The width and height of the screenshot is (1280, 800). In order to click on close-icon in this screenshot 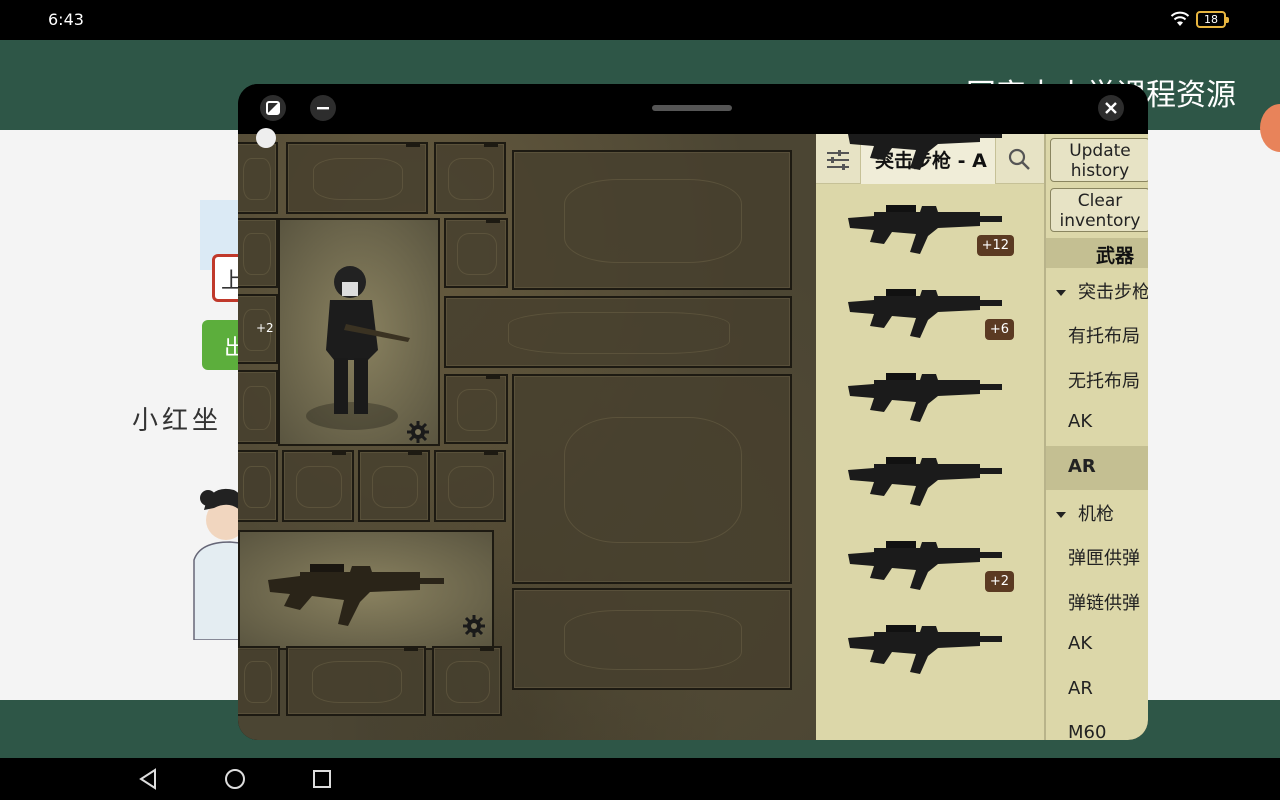, I will do `click(1111, 108)`.